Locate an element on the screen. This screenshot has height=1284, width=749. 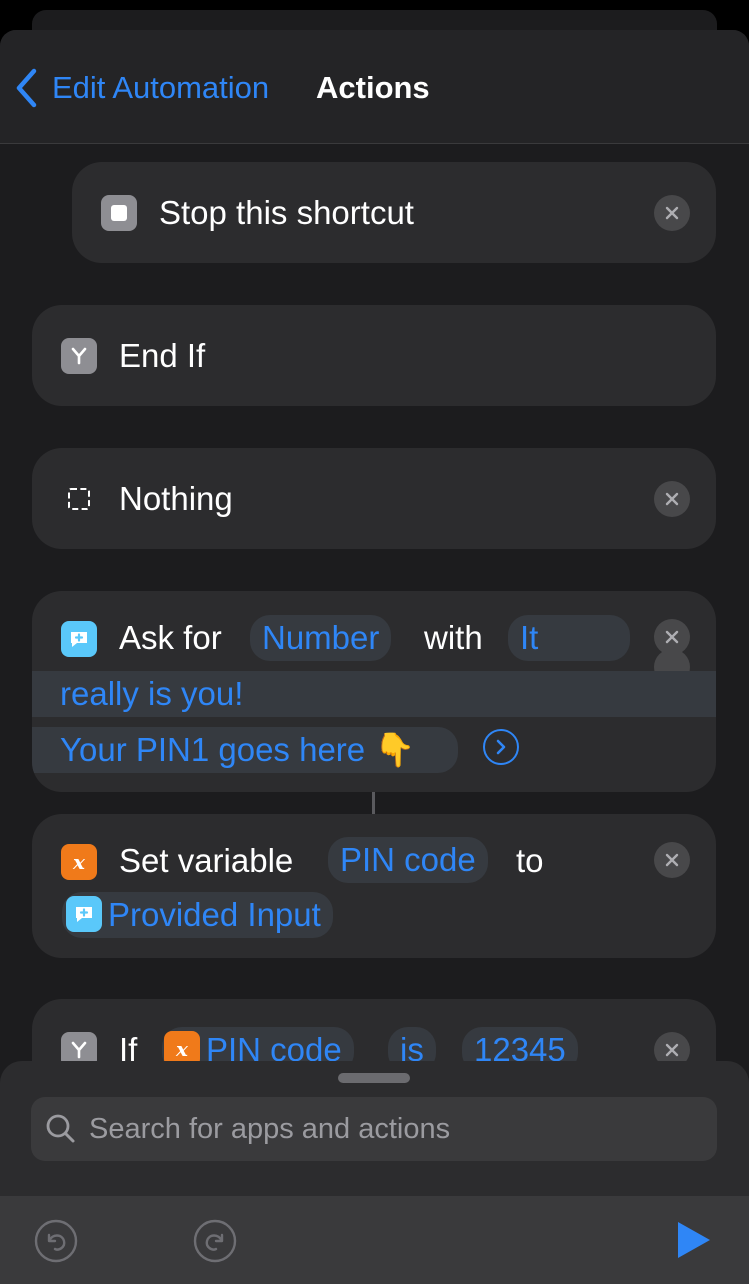
redo-icon is located at coordinates (215, 1241).